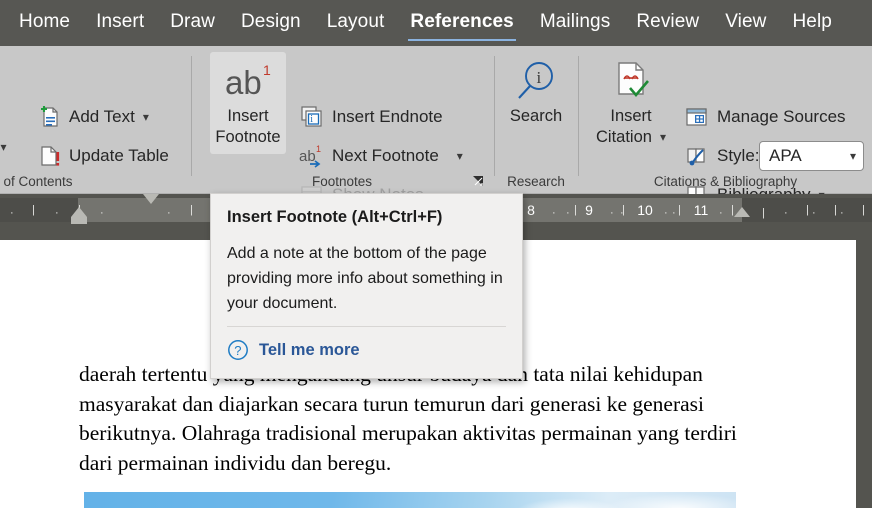 The height and width of the screenshot is (508, 872). What do you see at coordinates (575, 23) in the screenshot?
I see `tab-mailings: Mailings` at bounding box center [575, 23].